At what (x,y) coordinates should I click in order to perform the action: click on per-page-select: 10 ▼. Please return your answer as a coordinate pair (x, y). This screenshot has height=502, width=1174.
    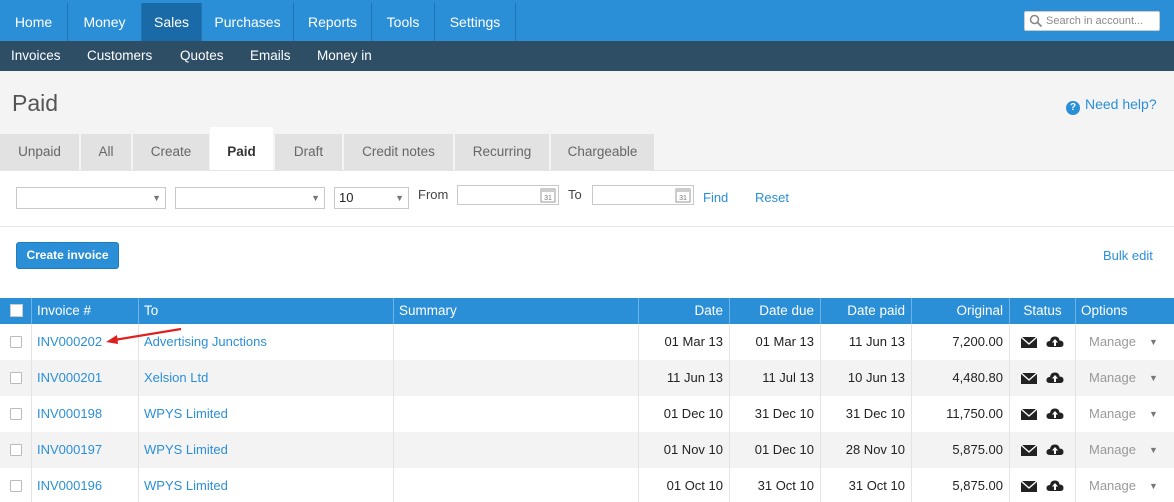
    Looking at the image, I should click on (371, 198).